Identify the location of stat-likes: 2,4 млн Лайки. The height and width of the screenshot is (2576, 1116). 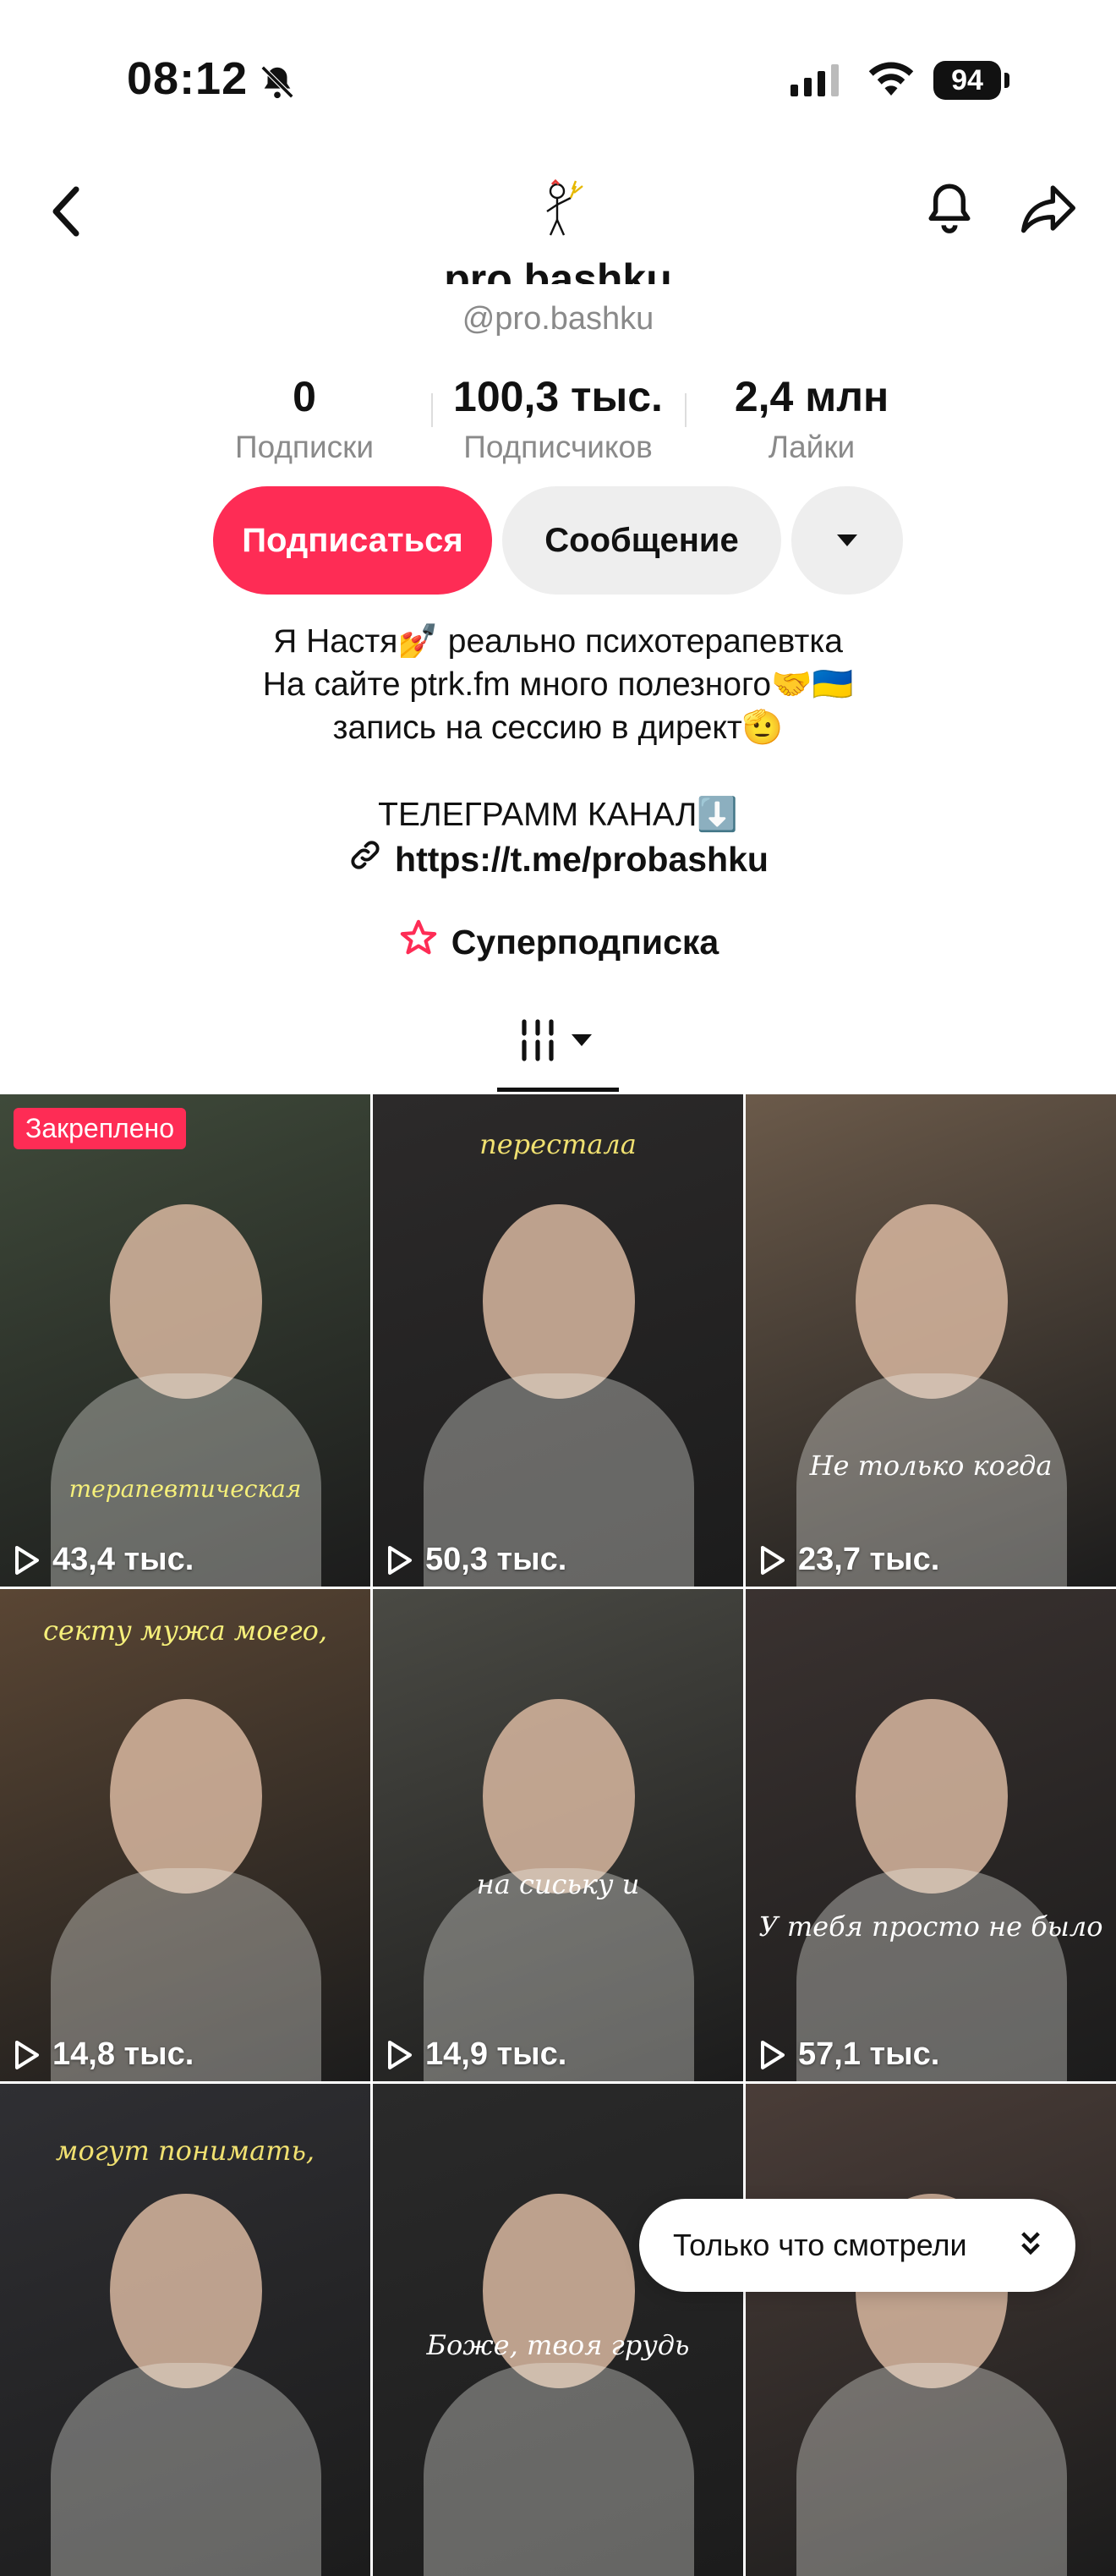
(811, 418).